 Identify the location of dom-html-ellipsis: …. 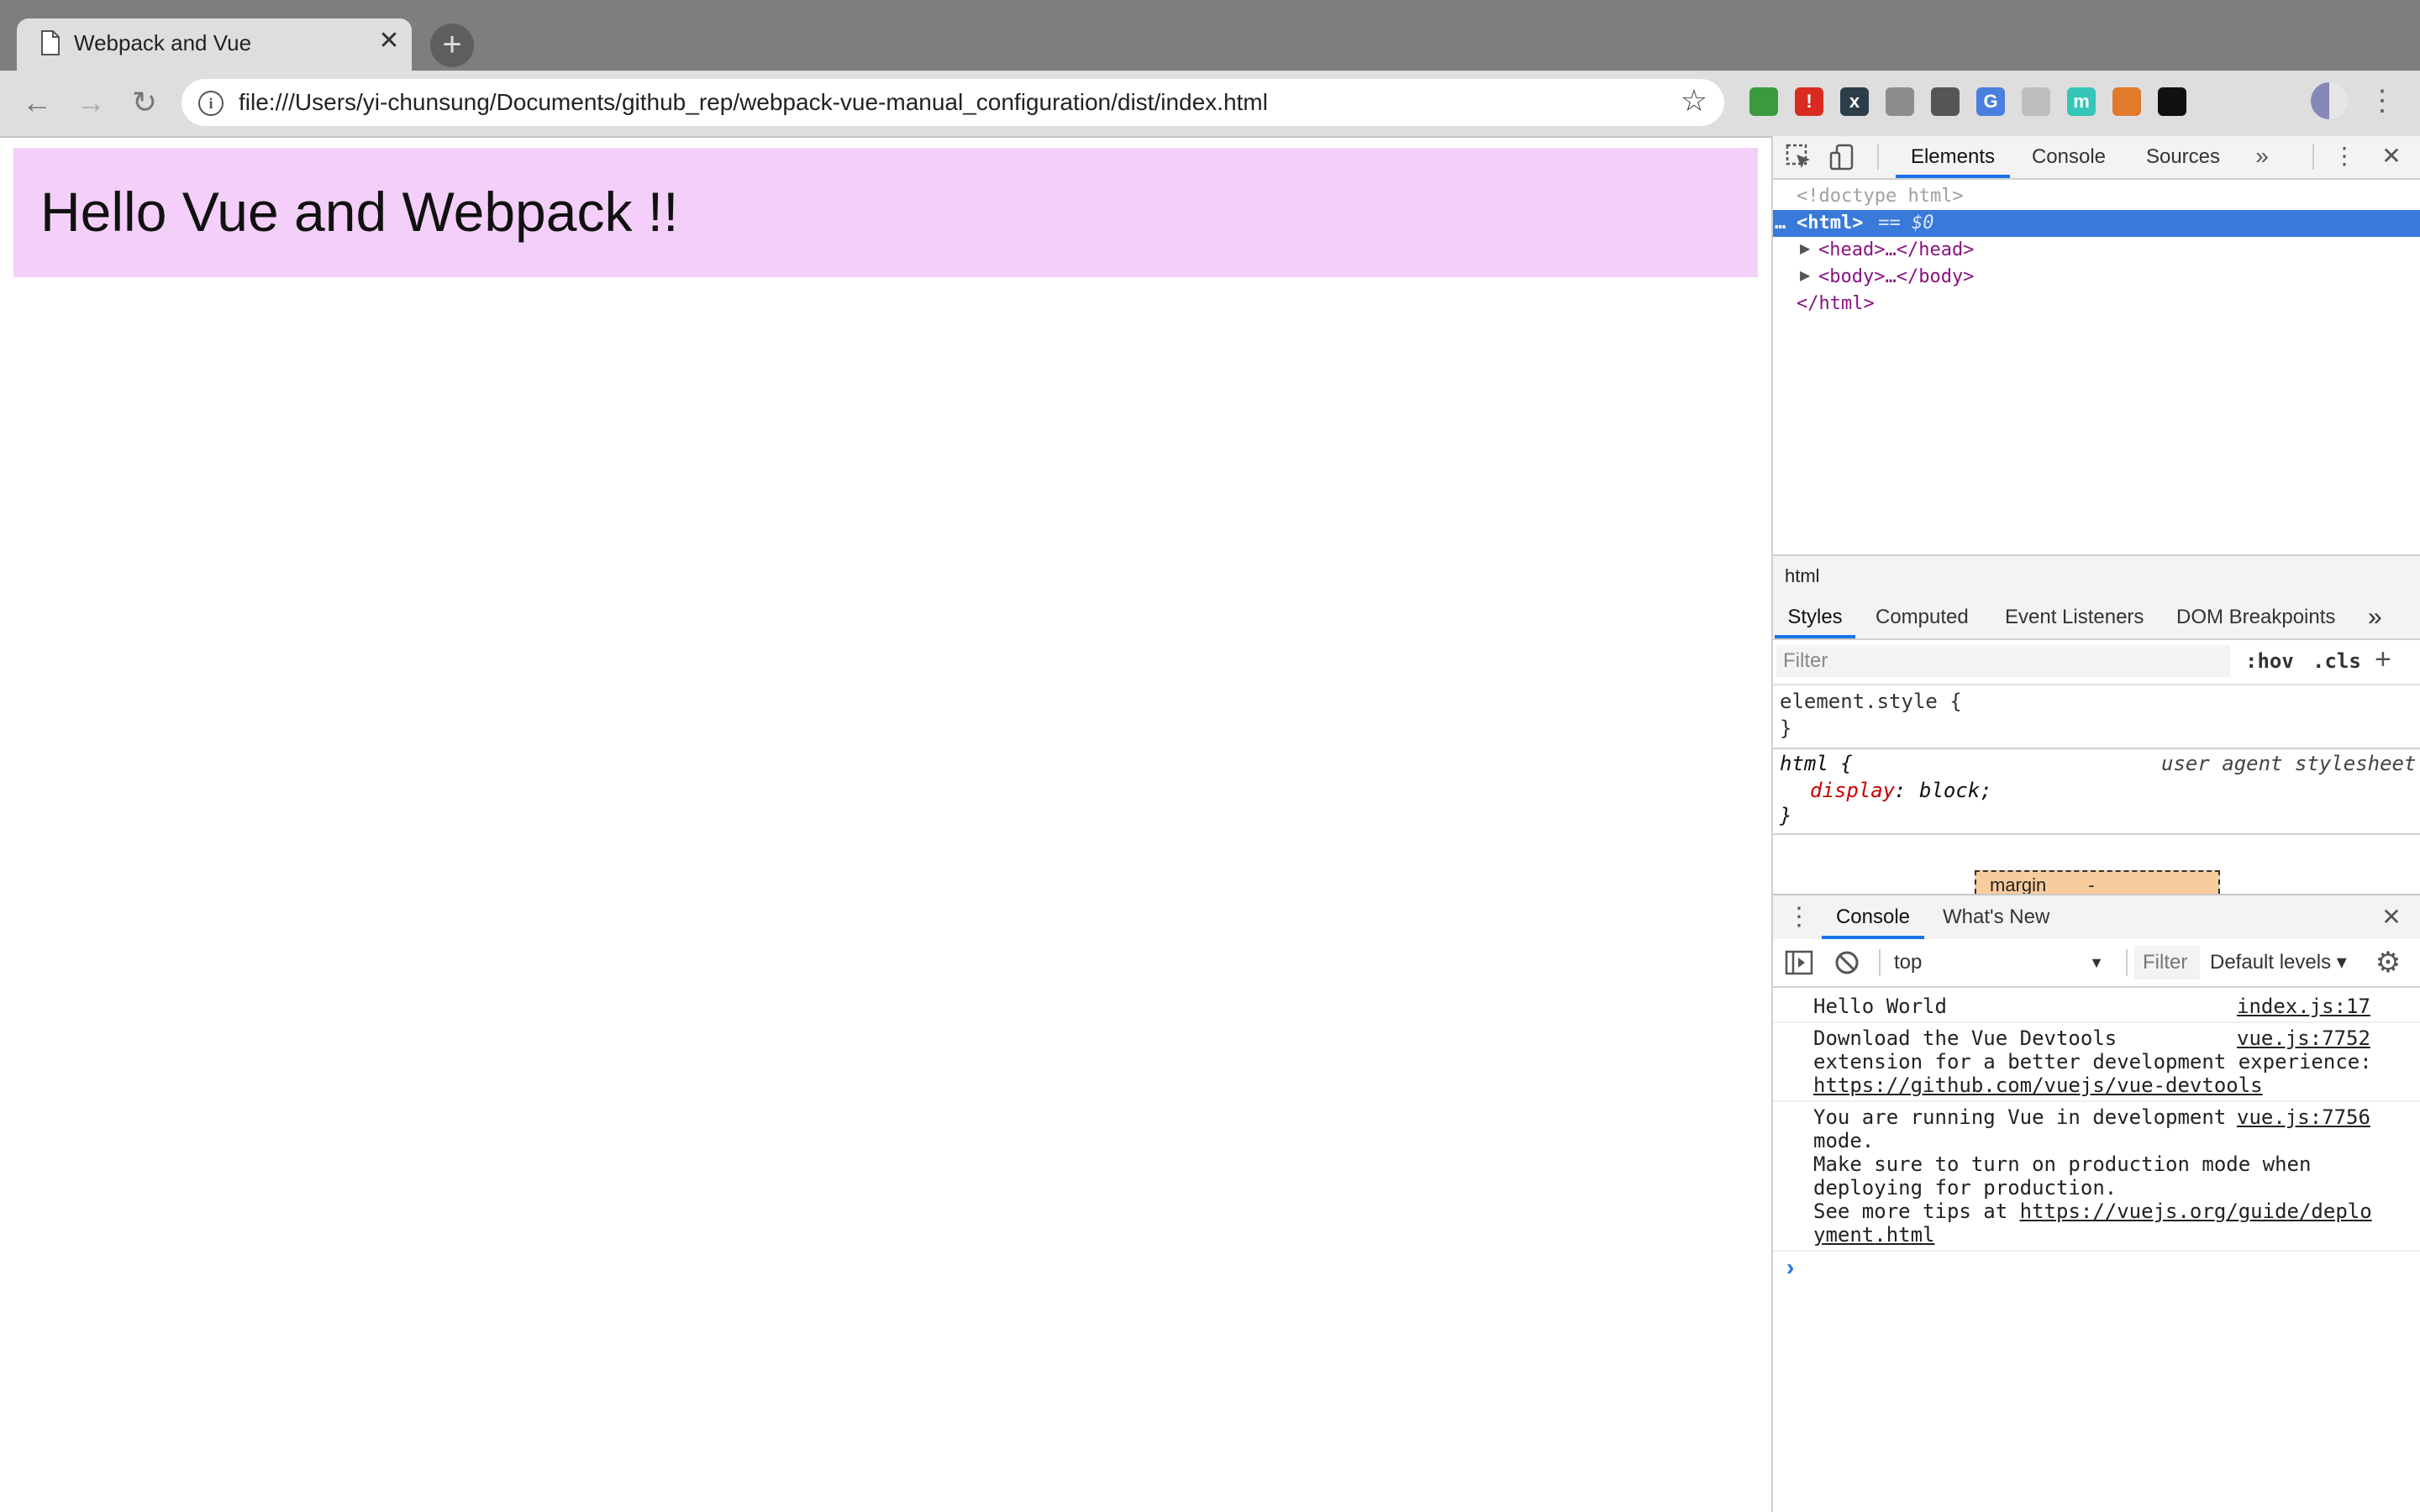
(1781, 223).